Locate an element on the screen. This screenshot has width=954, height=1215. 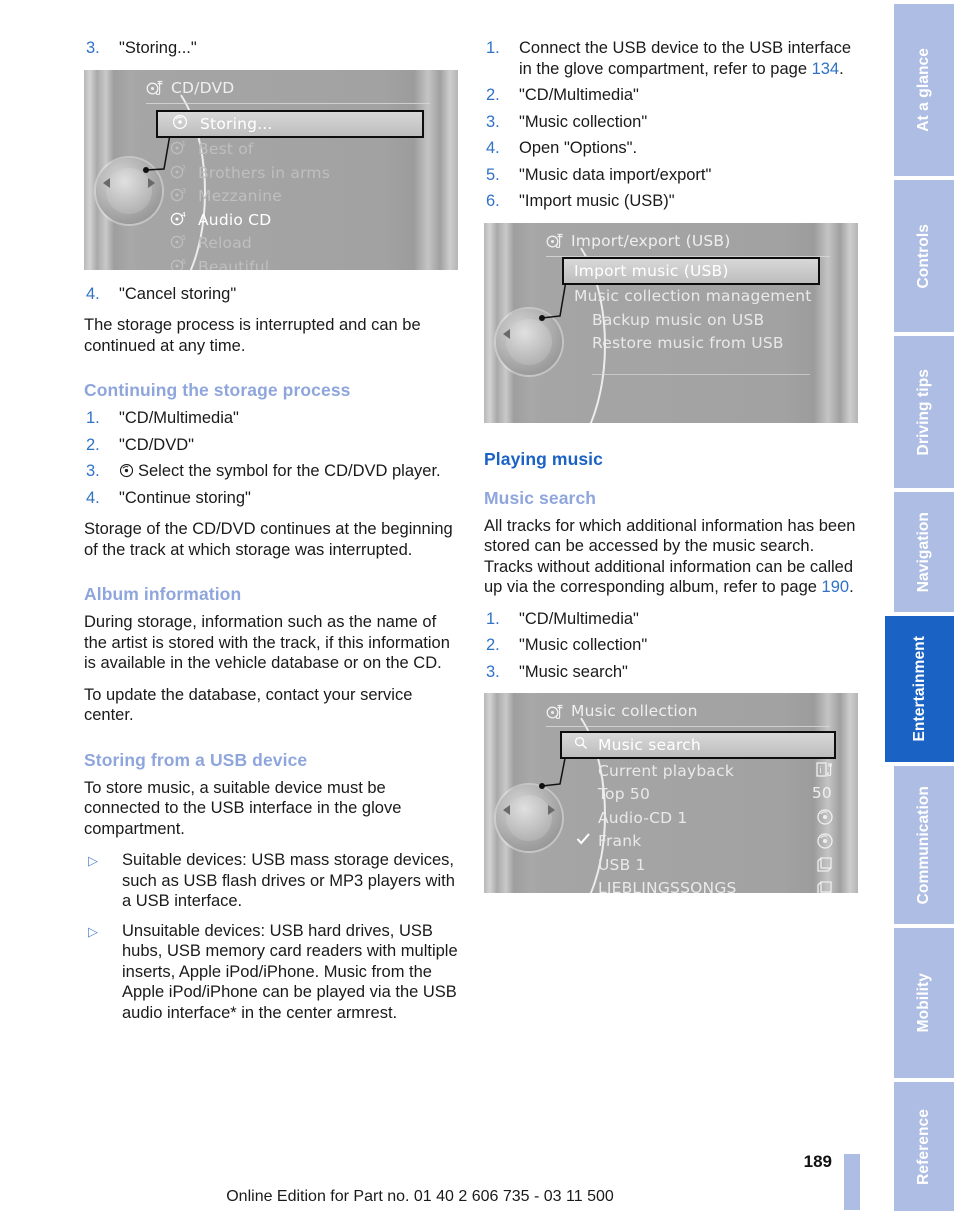
folder-icon is located at coordinates (825, 886).